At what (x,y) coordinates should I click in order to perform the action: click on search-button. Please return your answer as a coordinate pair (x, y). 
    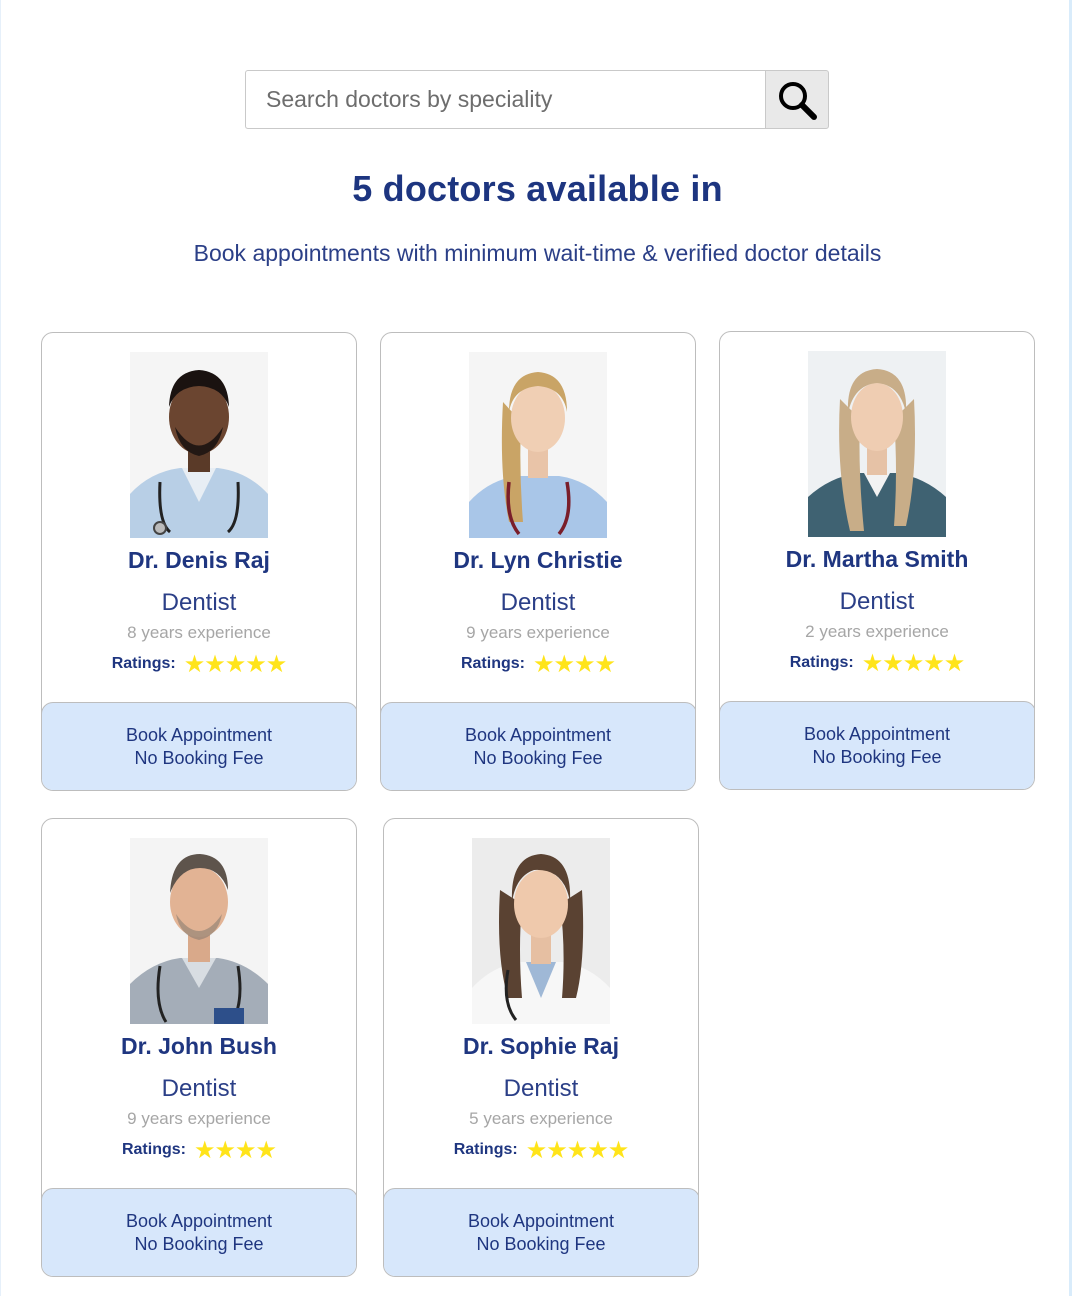
    Looking at the image, I should click on (797, 99).